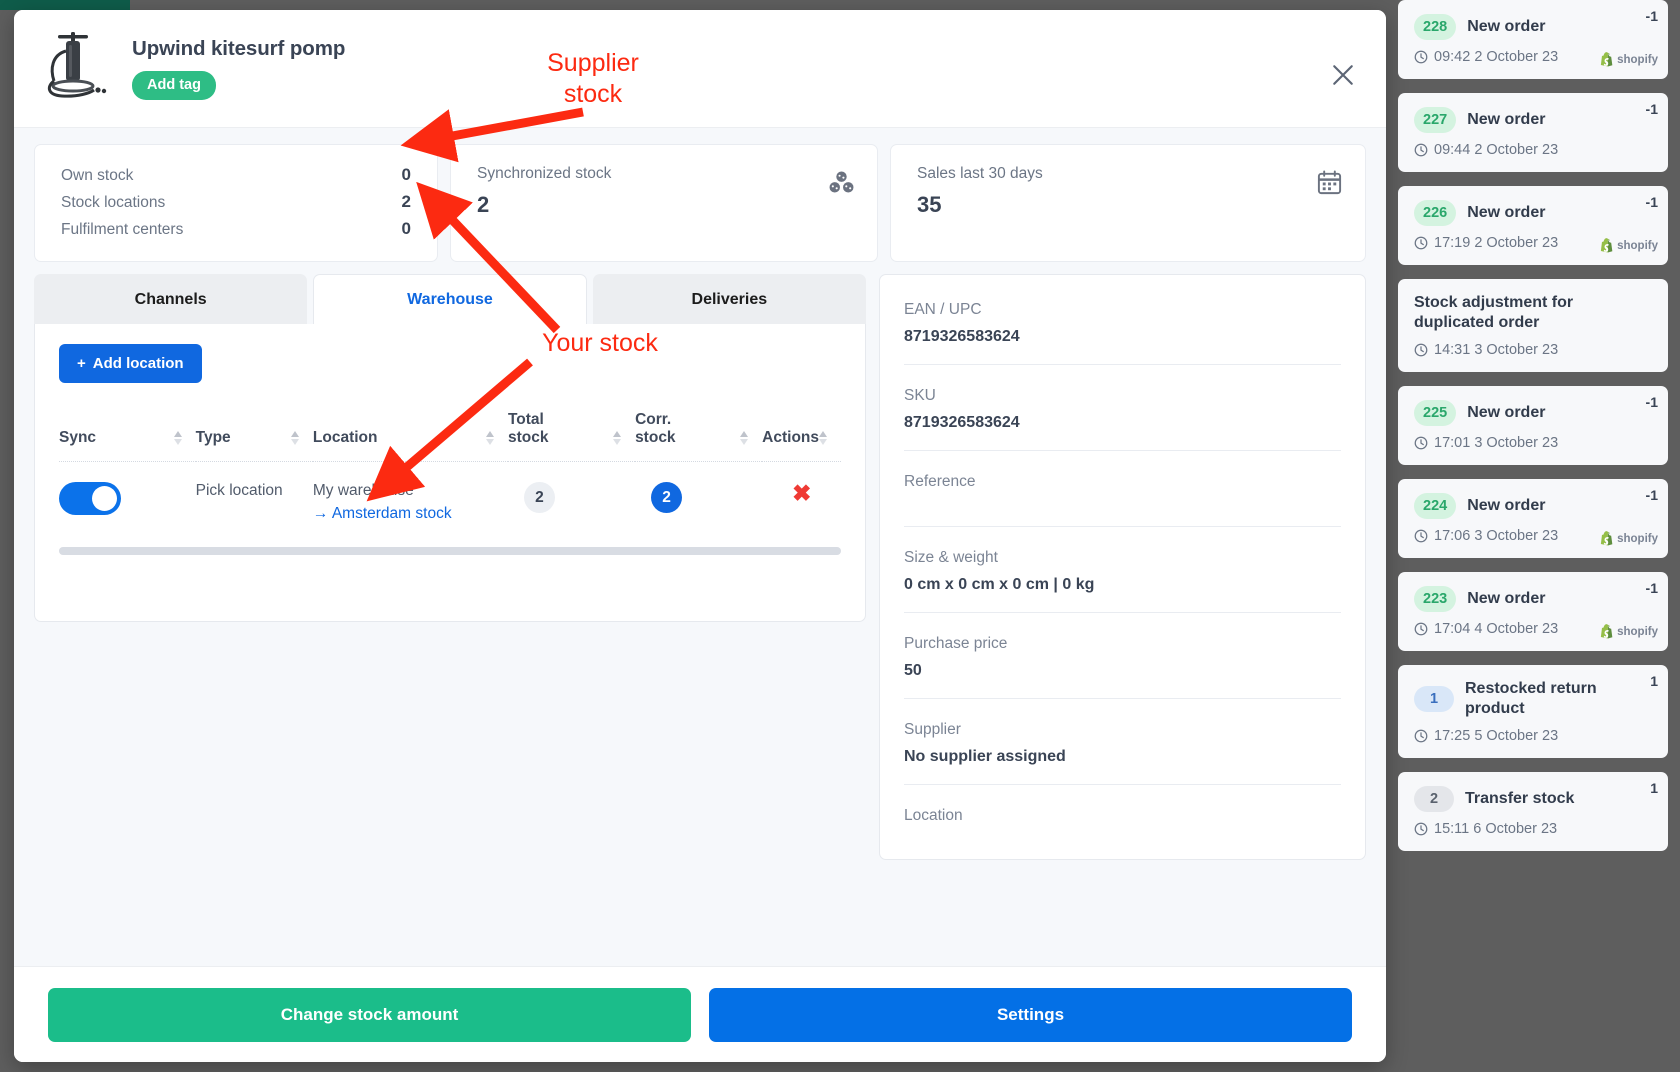 The height and width of the screenshot is (1072, 1680). What do you see at coordinates (127, 436) in the screenshot?
I see `column-header-sync: Sync` at bounding box center [127, 436].